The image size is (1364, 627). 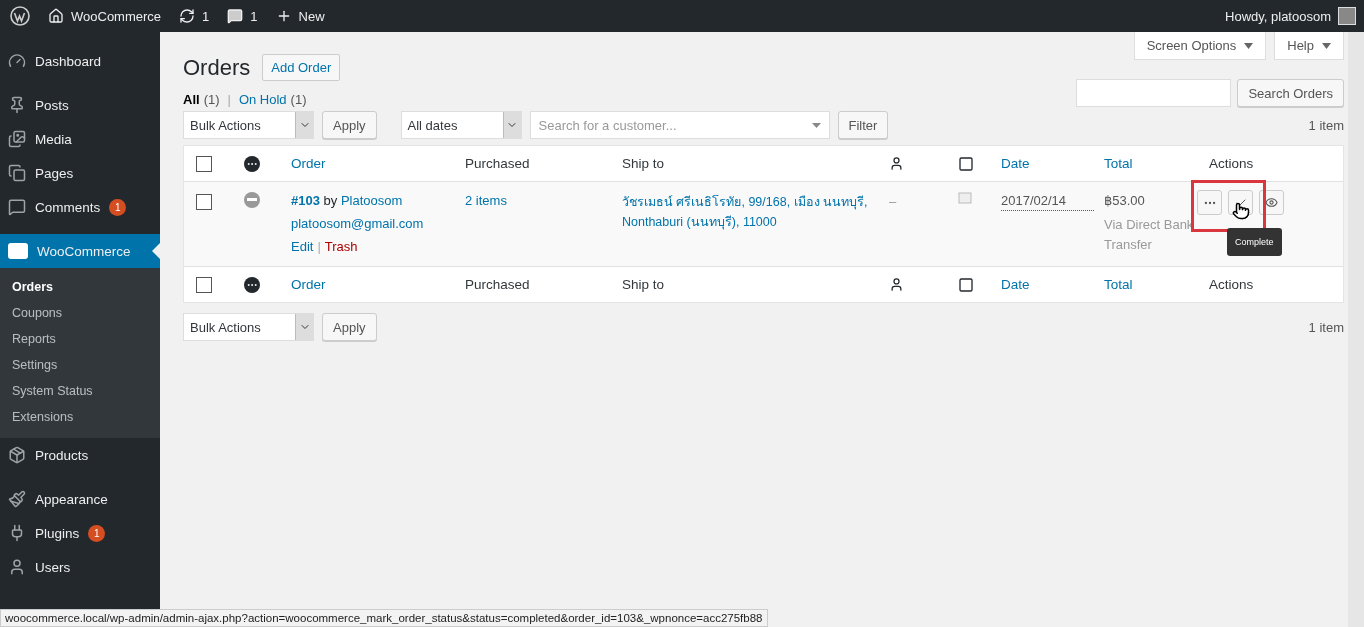 What do you see at coordinates (1290, 93) in the screenshot?
I see `search-orders-button: Search Orders` at bounding box center [1290, 93].